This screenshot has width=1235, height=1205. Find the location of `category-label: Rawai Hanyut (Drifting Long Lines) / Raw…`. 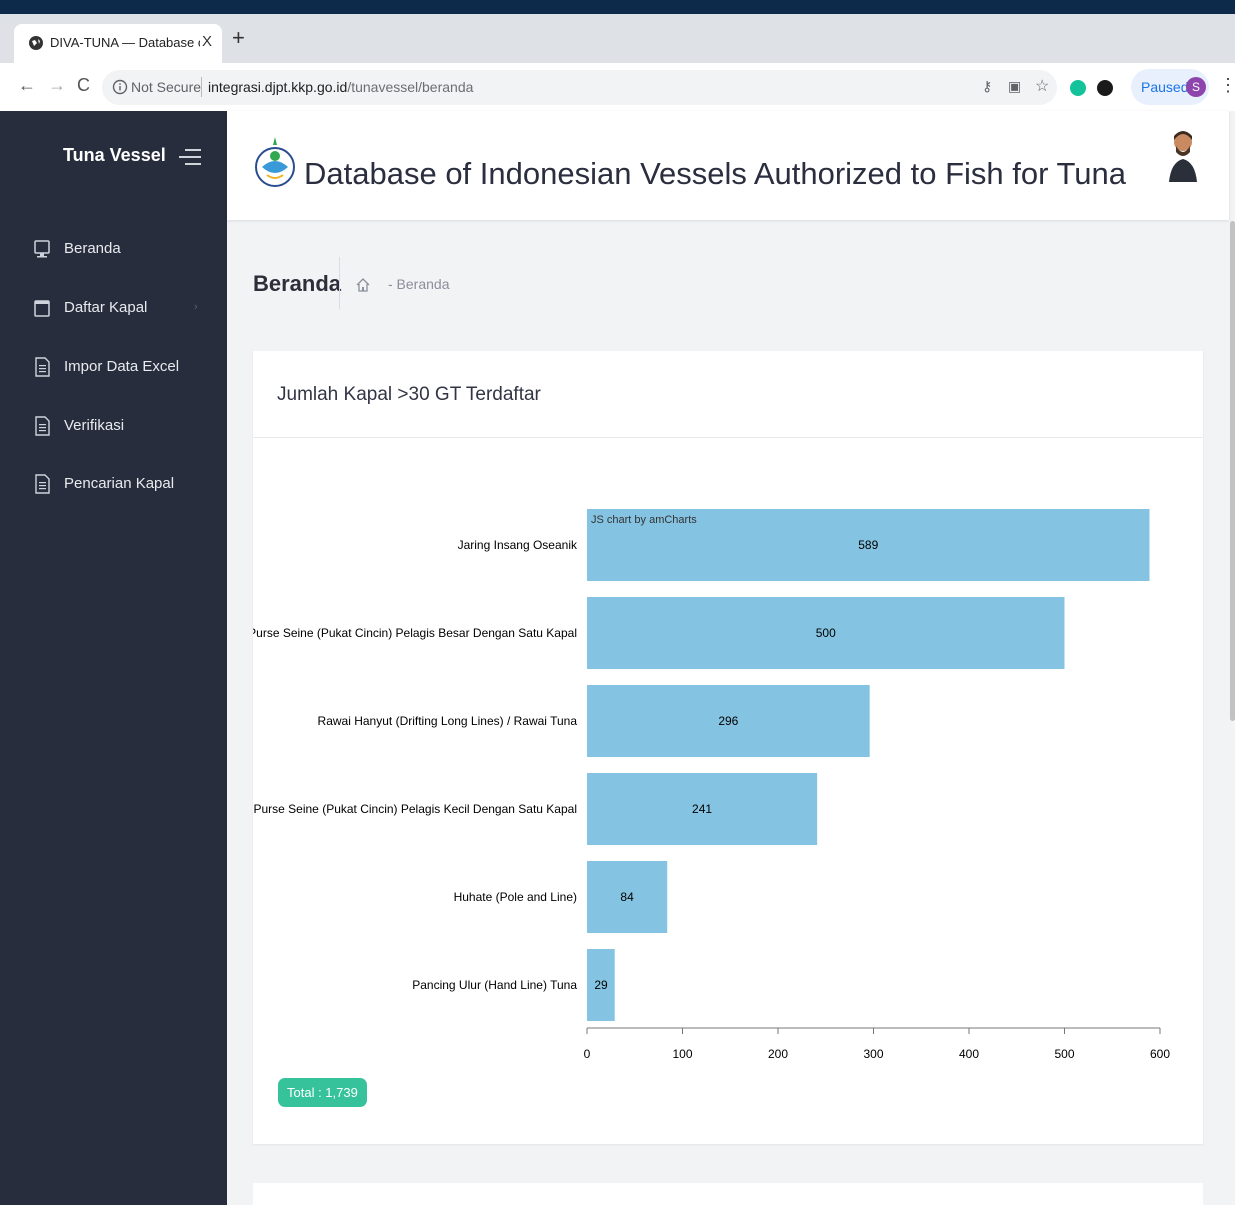

category-label: Rawai Hanyut (Drifting Long Lines) / Raw… is located at coordinates (448, 721).